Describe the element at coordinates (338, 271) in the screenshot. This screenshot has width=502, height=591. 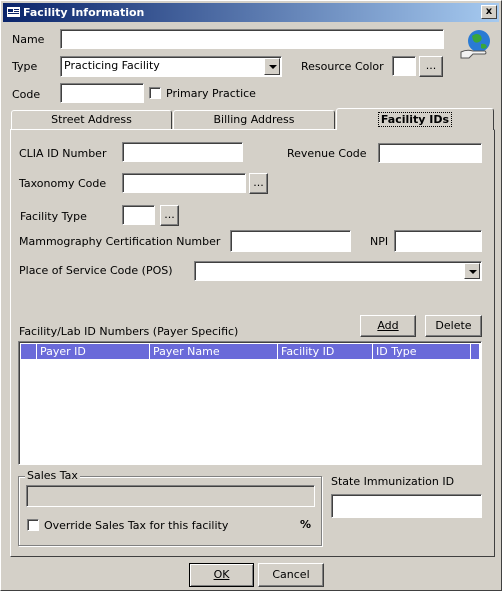
I see `pos-select` at that location.